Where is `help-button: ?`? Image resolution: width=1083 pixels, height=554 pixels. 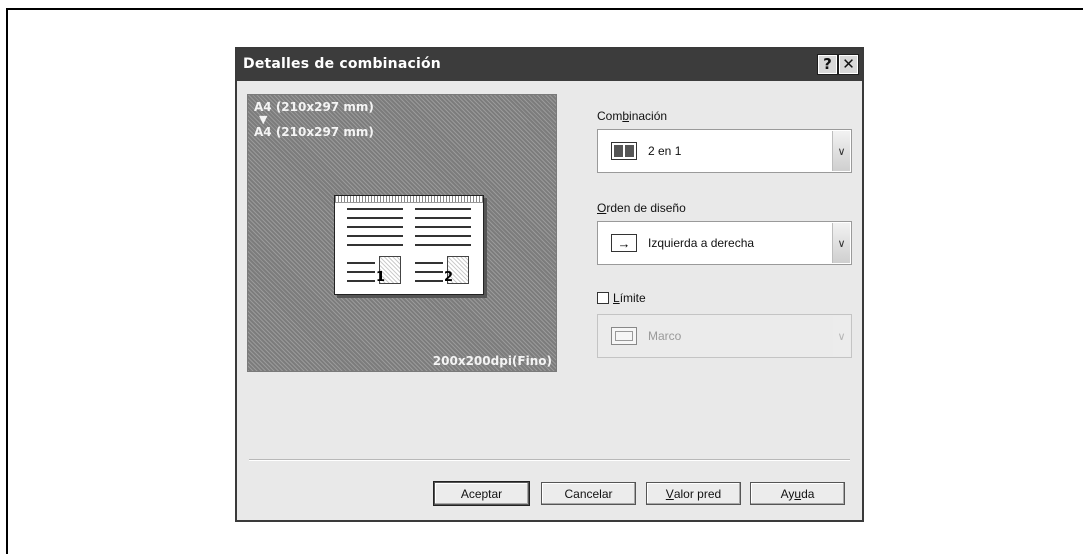
help-button: ? is located at coordinates (827, 64).